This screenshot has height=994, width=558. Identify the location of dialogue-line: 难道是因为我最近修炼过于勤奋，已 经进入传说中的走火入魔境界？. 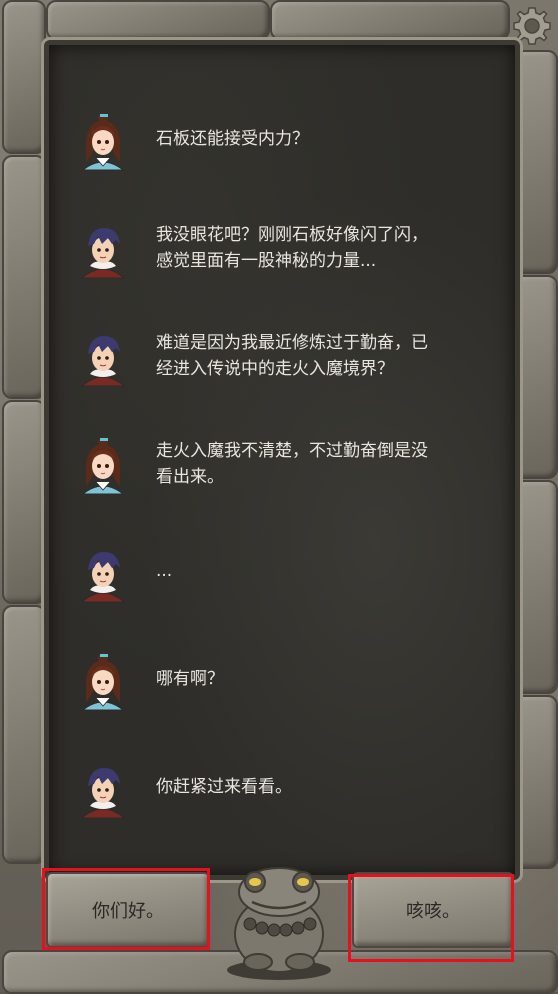
(288, 361).